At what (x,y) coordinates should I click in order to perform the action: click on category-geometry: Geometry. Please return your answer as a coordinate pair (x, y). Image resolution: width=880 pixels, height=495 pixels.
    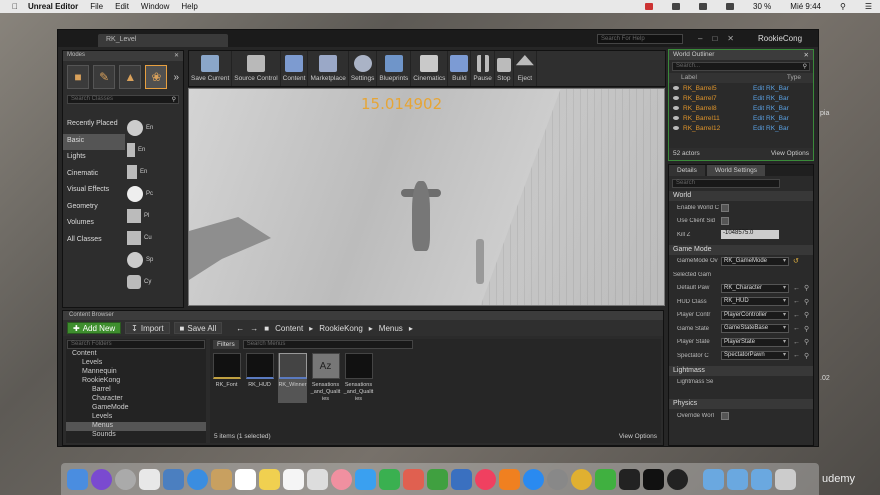
    Looking at the image, I should click on (94, 208).